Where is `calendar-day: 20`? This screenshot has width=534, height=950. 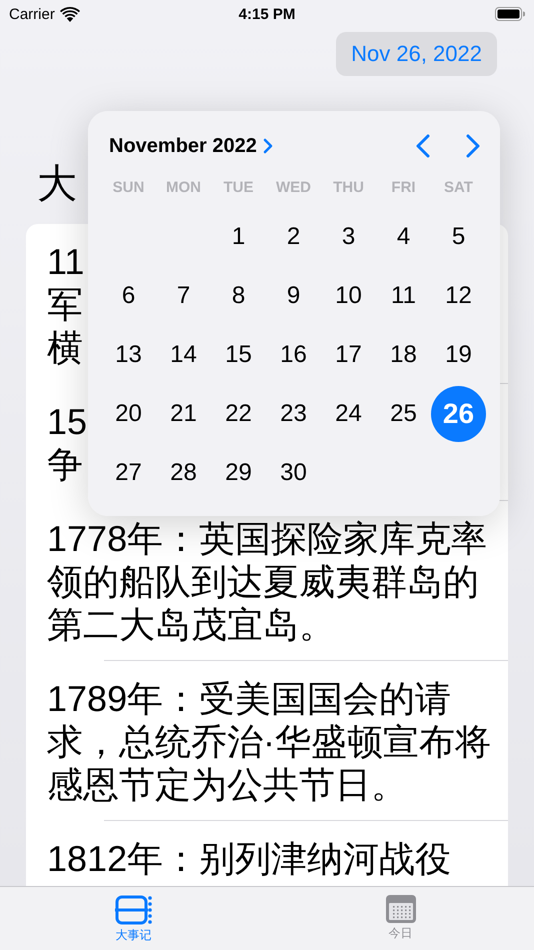
calendar-day: 20 is located at coordinates (128, 414).